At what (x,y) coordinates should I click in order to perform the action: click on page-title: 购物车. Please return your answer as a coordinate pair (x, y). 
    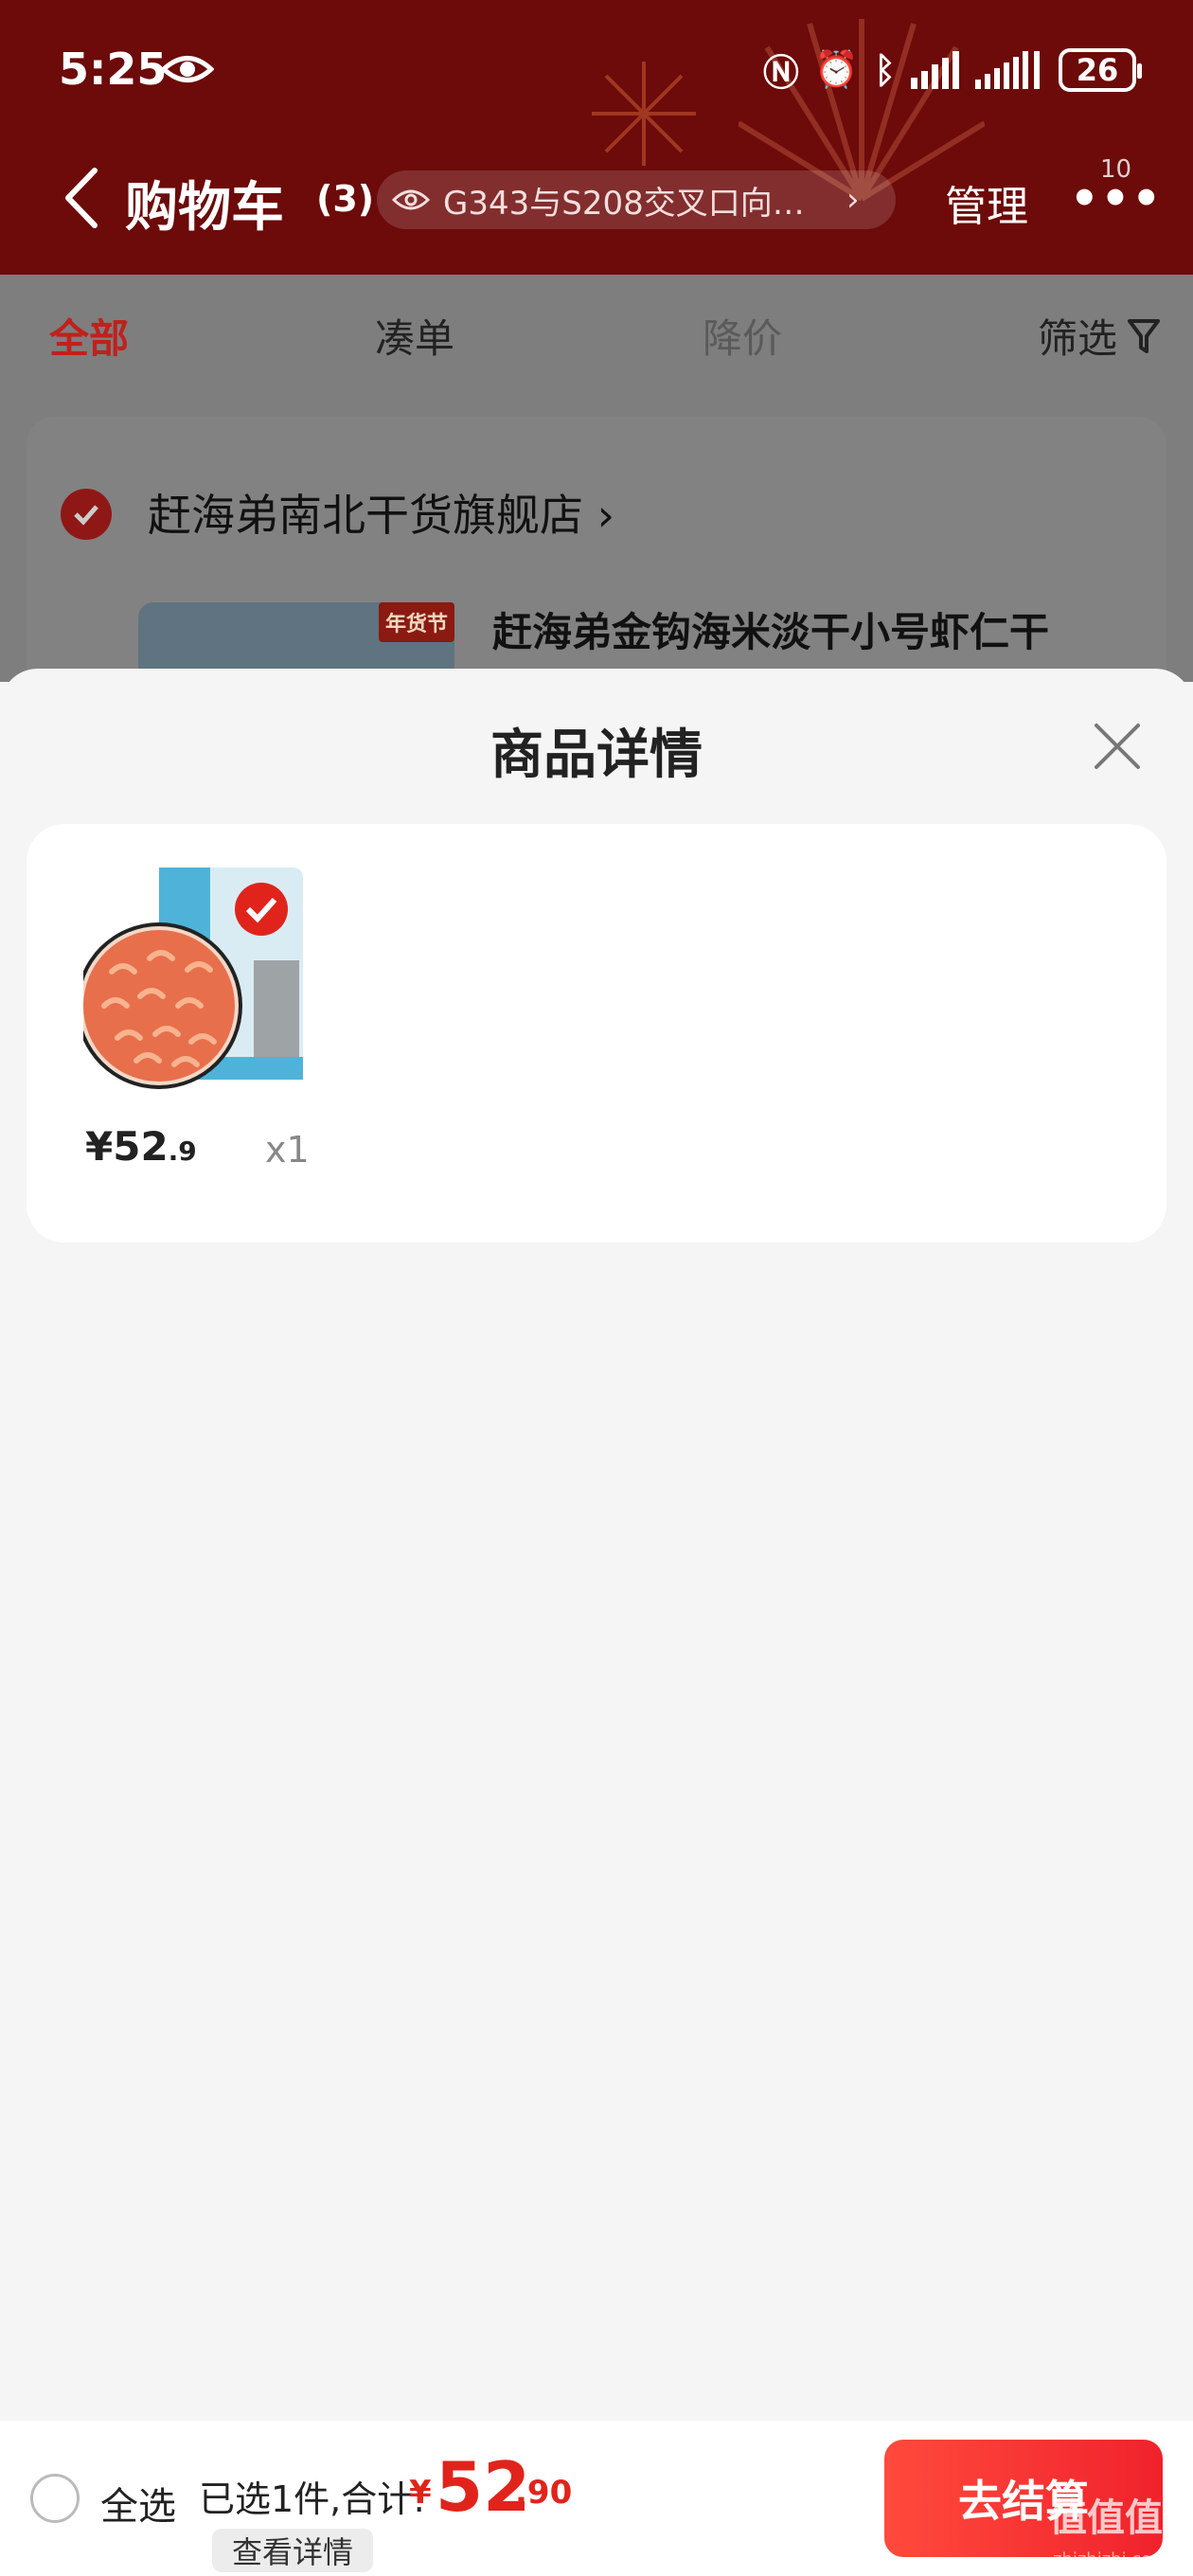
    Looking at the image, I should click on (204, 208).